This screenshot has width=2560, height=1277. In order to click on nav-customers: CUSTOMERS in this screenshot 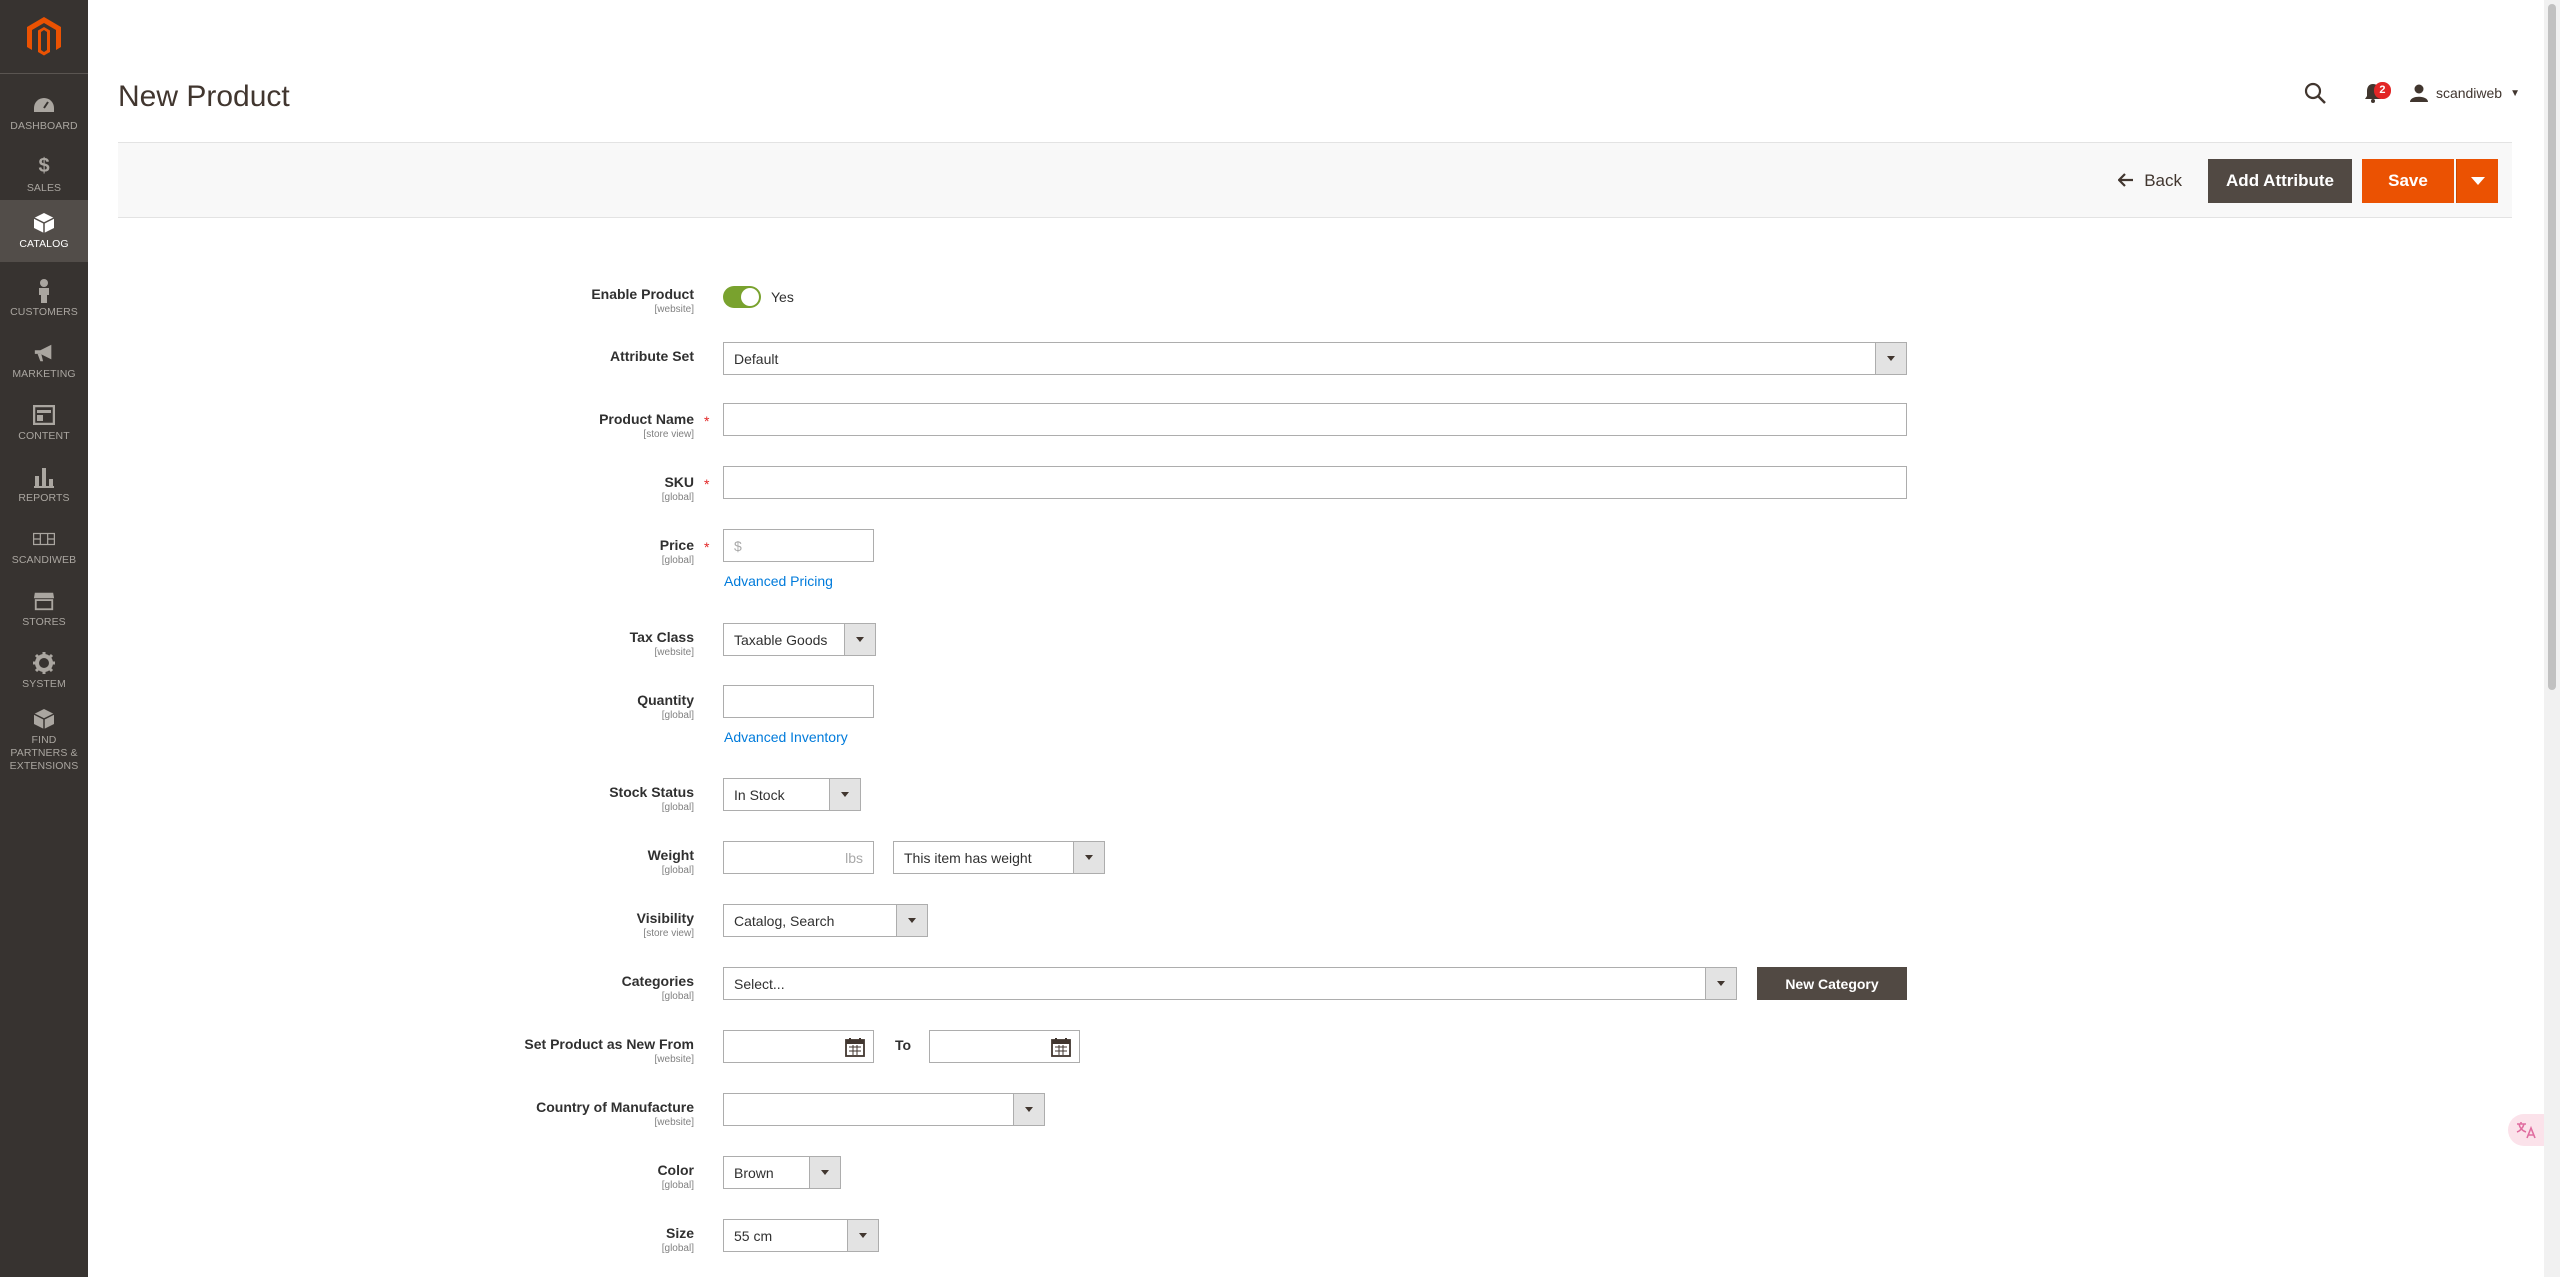, I will do `click(44, 299)`.